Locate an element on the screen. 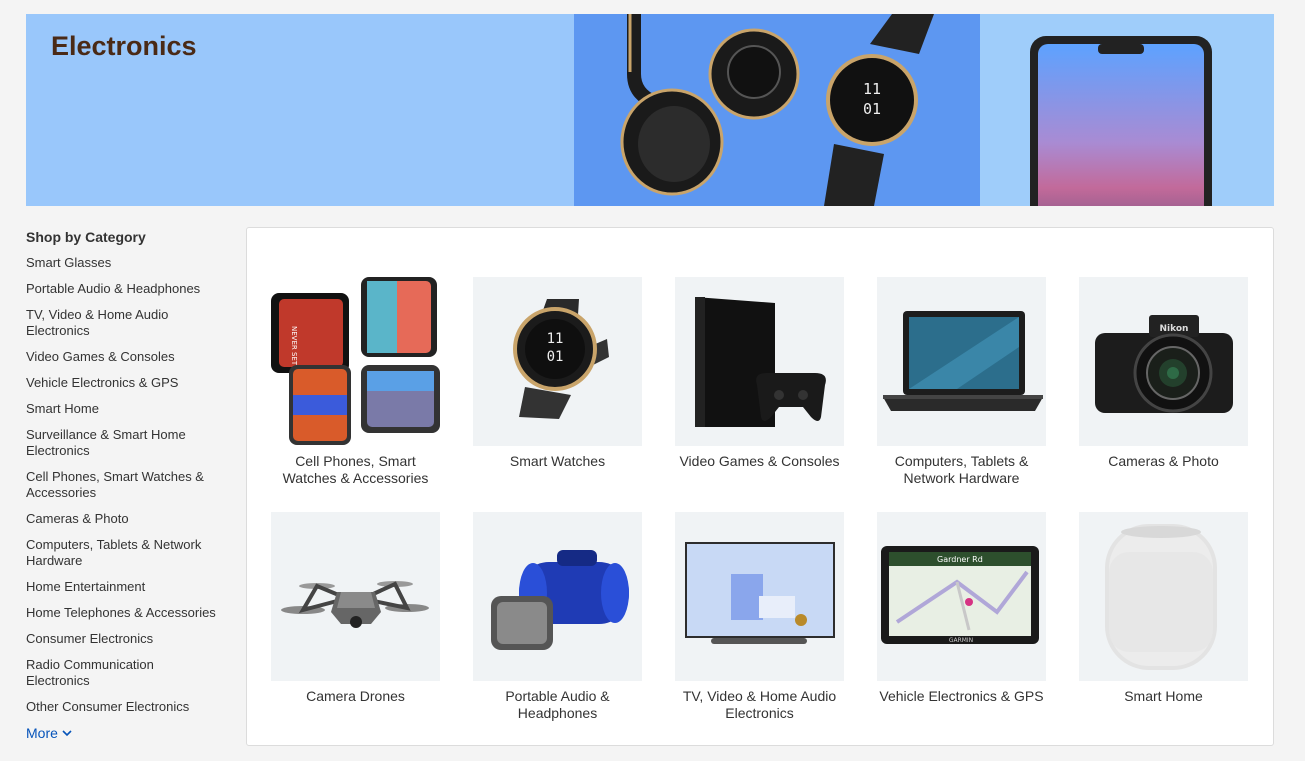 The image size is (1305, 761). page-title: Electronics is located at coordinates (124, 46).